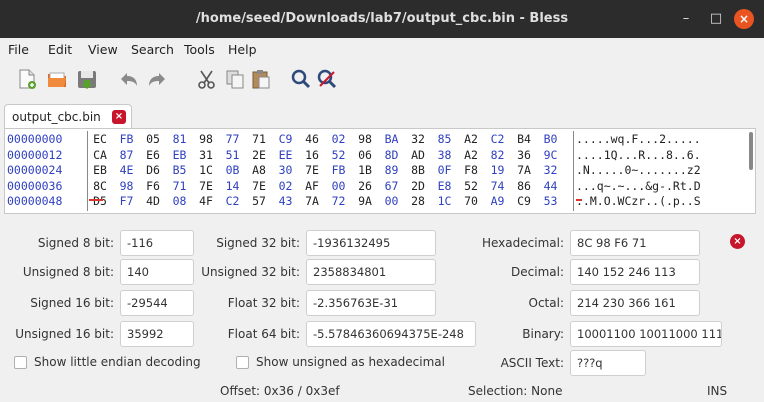 The height and width of the screenshot is (402, 764). I want to click on hex-byte: 05, so click(153, 139).